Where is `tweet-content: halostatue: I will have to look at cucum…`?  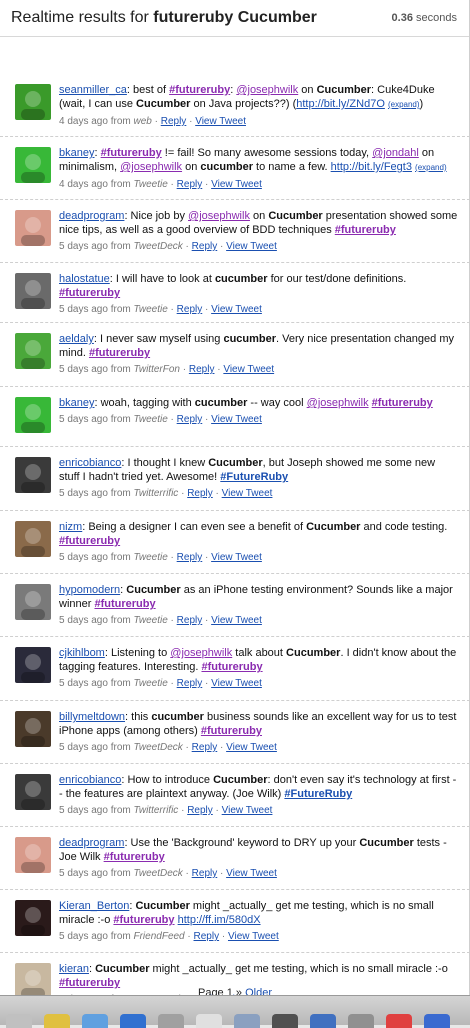 tweet-content: halostatue: I will have to look at cucum… is located at coordinates (258, 294).